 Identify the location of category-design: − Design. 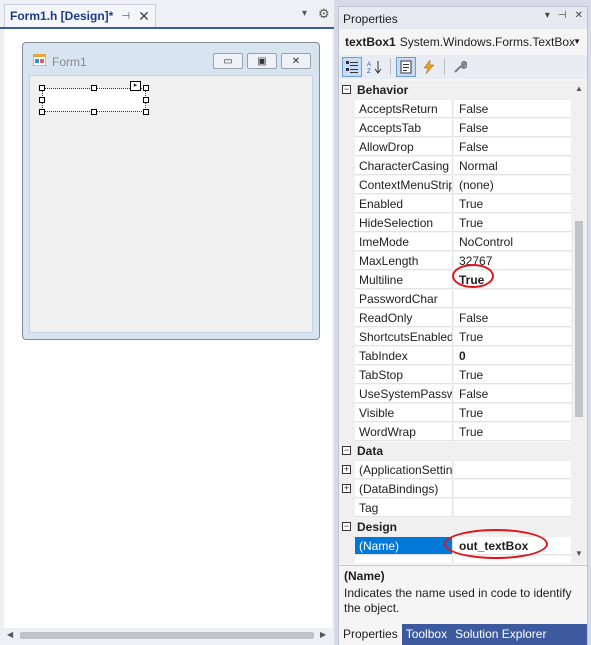
(455, 527).